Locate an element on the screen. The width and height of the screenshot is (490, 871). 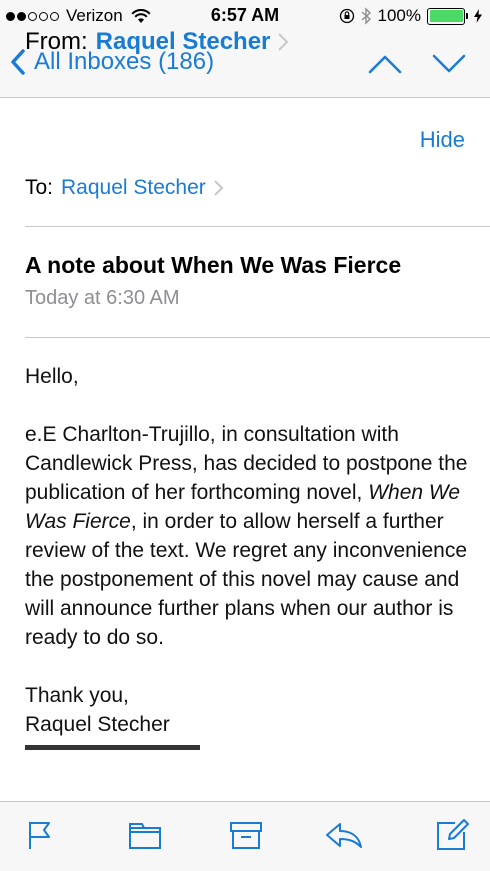
charging-icon is located at coordinates (478, 16).